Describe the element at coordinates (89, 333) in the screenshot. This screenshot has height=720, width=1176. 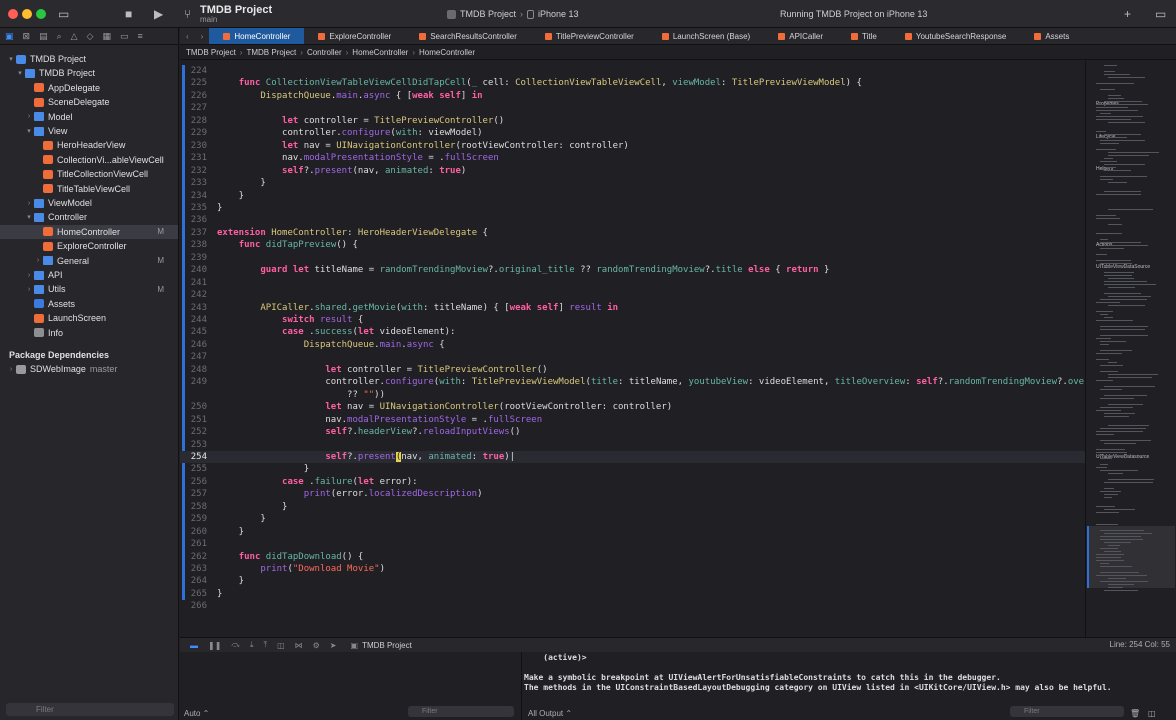
I see `navigator-item: Info` at that location.